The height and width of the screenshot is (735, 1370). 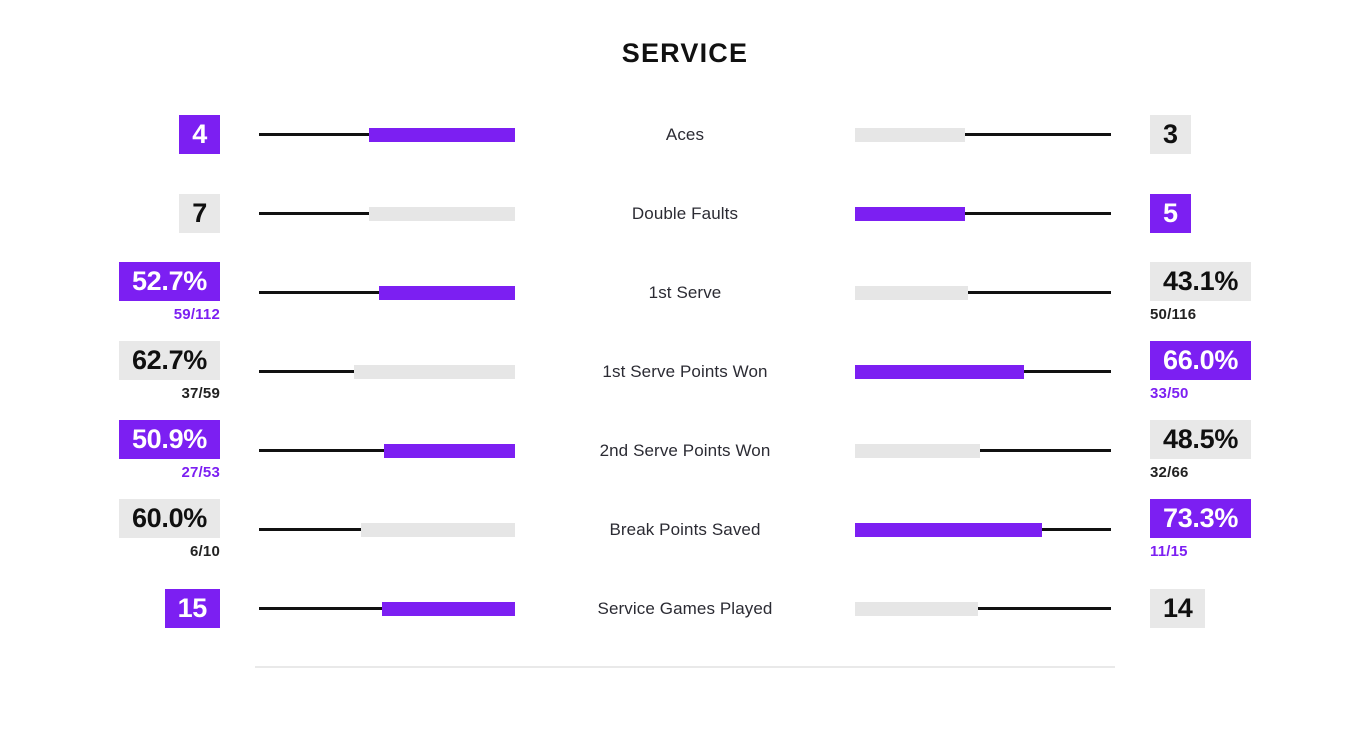 I want to click on stat-label: Break Points Saved, so click(x=685, y=529).